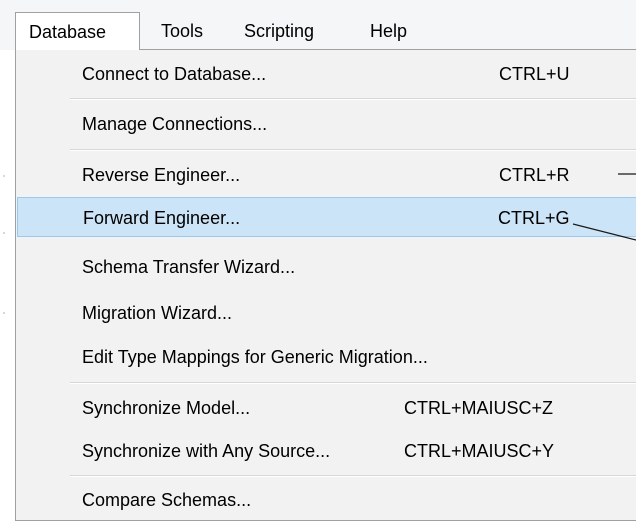  I want to click on menu-item-shortcut: CTRL+MAIUSC+Y, so click(479, 451).